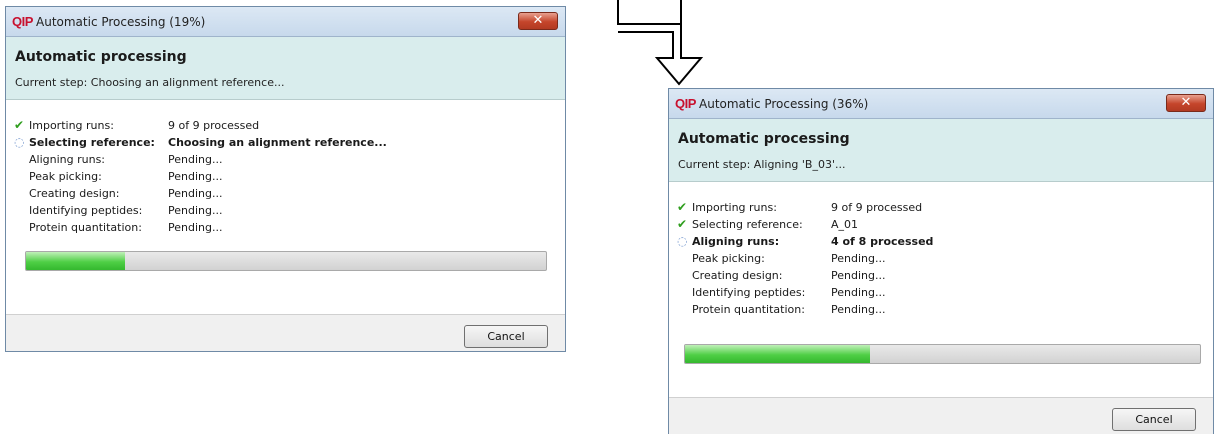 Image resolution: width=1221 pixels, height=438 pixels. Describe the element at coordinates (285, 22) in the screenshot. I see `title-bar: QIP Automatic Processing (19%) ✕` at that location.